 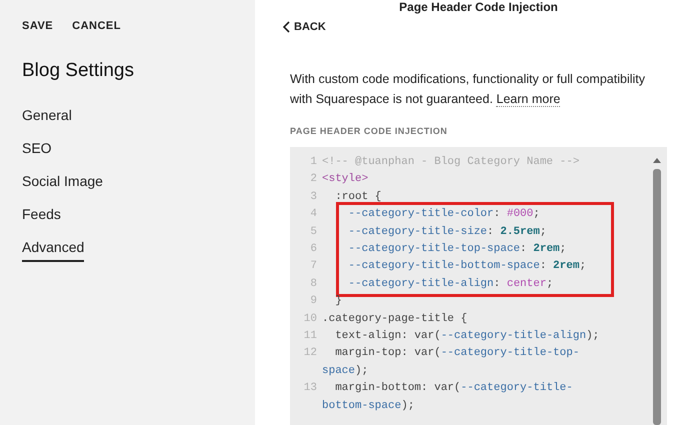 What do you see at coordinates (369, 131) in the screenshot?
I see `field-label: PAGE HEADER CODE INJECTION` at bounding box center [369, 131].